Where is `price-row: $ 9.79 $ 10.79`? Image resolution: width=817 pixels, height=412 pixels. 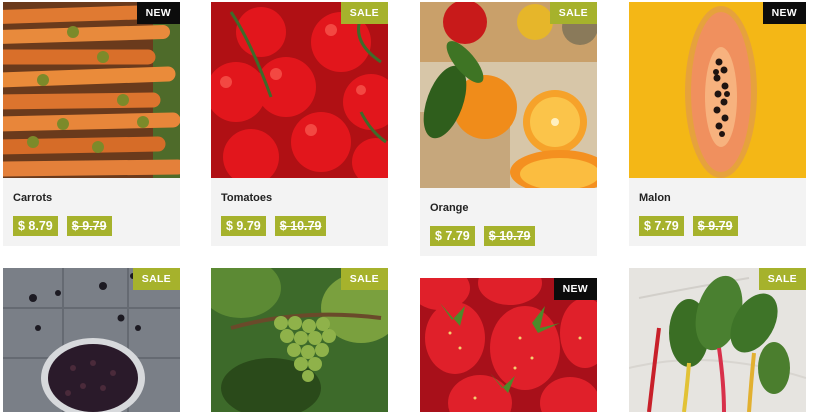
price-row: $ 9.79 $ 10.79 is located at coordinates (274, 226).